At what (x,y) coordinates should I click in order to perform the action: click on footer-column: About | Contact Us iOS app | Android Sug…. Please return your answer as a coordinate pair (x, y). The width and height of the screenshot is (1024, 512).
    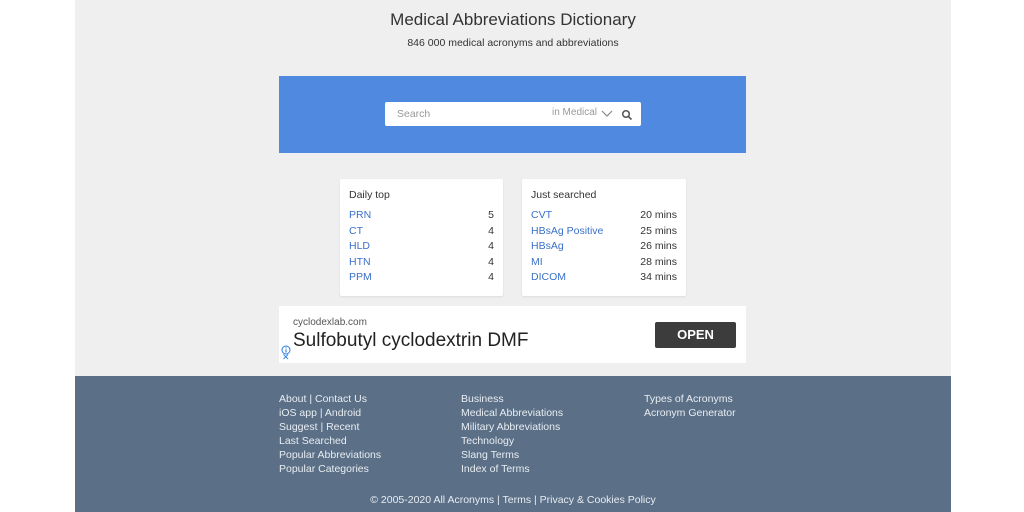
    Looking at the image, I should click on (330, 434).